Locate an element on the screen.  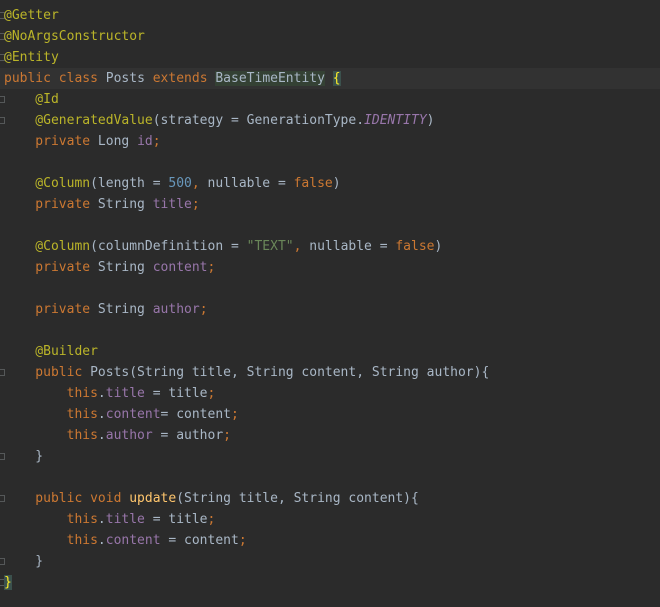
code-token: @Getter is located at coordinates (31, 15).